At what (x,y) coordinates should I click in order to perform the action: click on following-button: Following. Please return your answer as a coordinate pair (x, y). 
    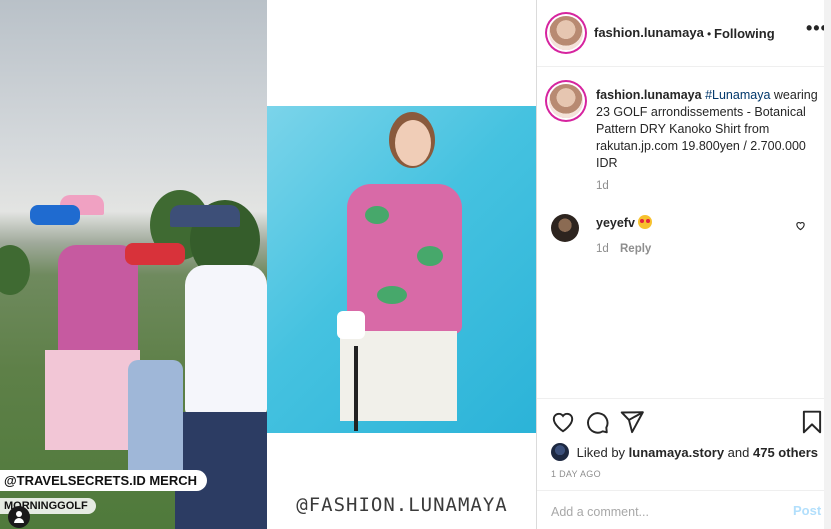
    Looking at the image, I should click on (744, 33).